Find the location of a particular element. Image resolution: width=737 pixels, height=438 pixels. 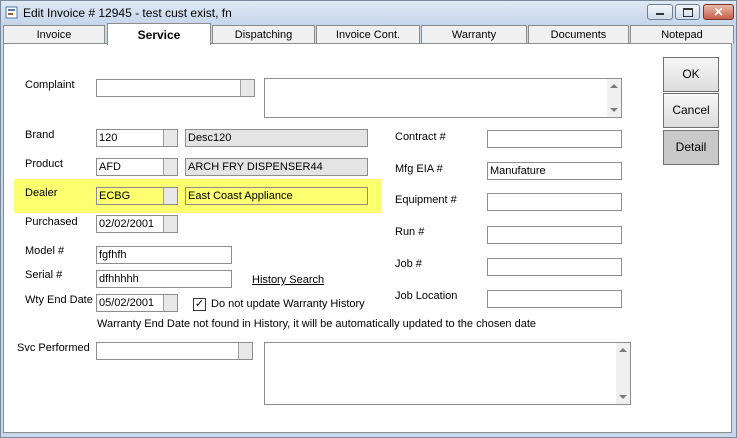

dealer-code-field: ECBG is located at coordinates (137, 196).